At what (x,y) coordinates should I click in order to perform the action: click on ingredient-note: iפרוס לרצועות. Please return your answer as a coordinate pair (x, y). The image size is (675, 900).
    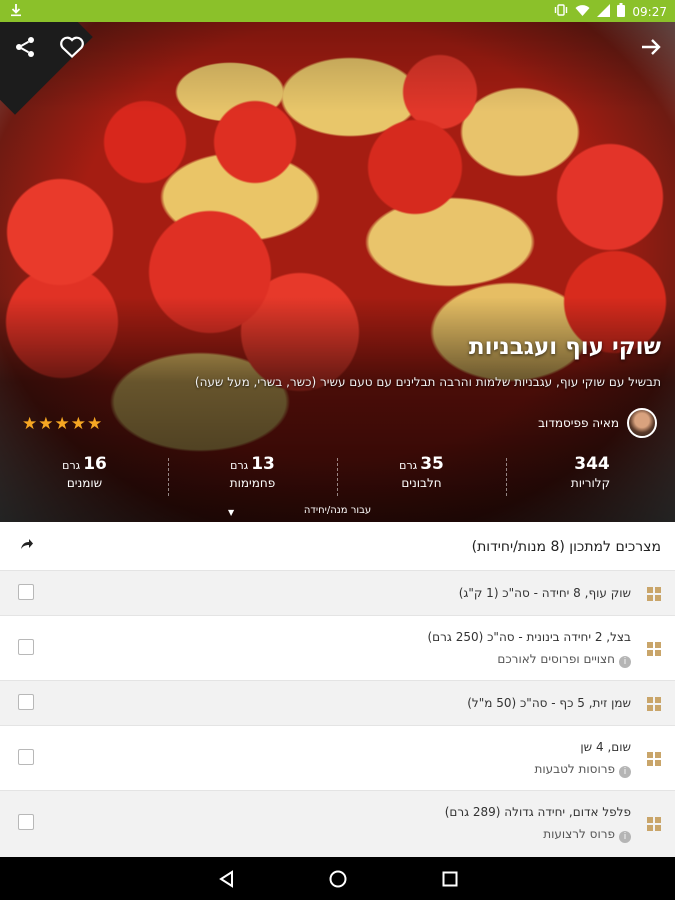
    Looking at the image, I should click on (587, 835).